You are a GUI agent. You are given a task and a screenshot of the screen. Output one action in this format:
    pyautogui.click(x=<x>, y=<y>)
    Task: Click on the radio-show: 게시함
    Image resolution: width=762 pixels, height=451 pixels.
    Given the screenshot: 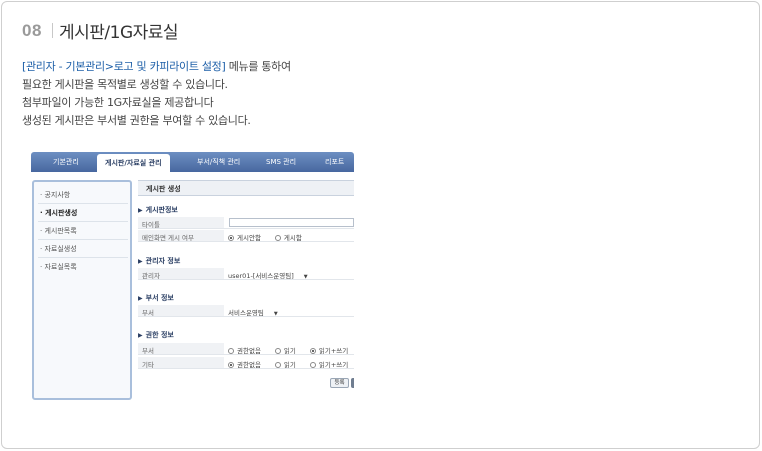 What is the action you would take?
    pyautogui.click(x=288, y=237)
    